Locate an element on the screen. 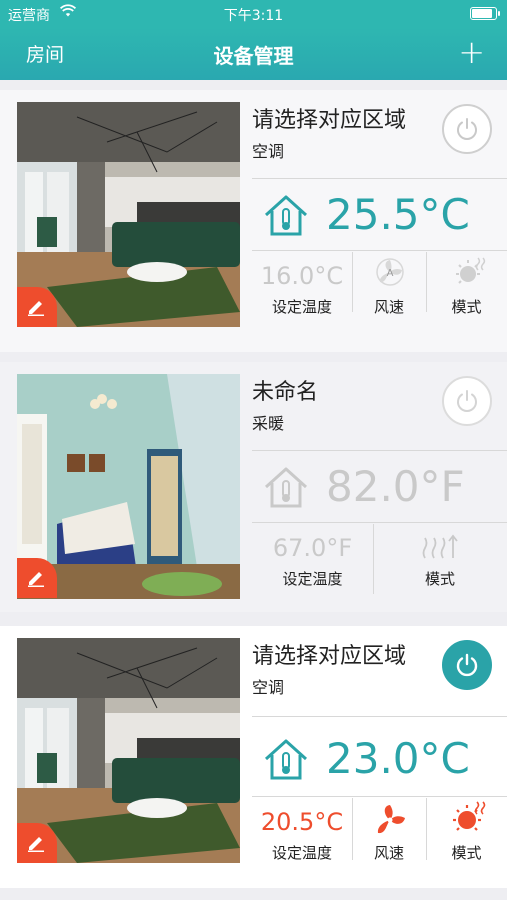 The width and height of the screenshot is (507, 900). device-type: 采暖 is located at coordinates (268, 423).